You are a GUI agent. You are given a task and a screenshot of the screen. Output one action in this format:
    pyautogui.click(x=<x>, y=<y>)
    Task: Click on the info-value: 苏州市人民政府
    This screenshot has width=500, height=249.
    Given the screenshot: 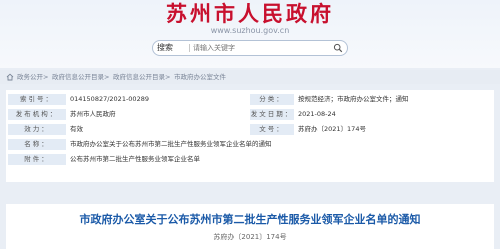 What is the action you would take?
    pyautogui.click(x=93, y=114)
    